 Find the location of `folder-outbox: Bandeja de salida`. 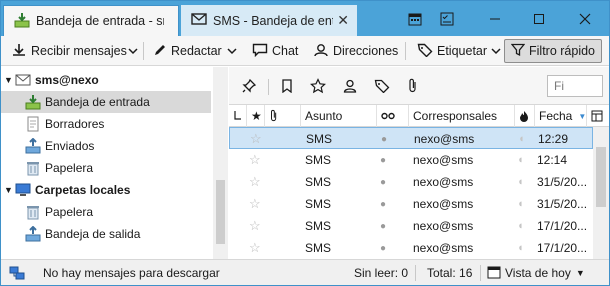

folder-outbox: Bandeja de salida is located at coordinates (106, 234).